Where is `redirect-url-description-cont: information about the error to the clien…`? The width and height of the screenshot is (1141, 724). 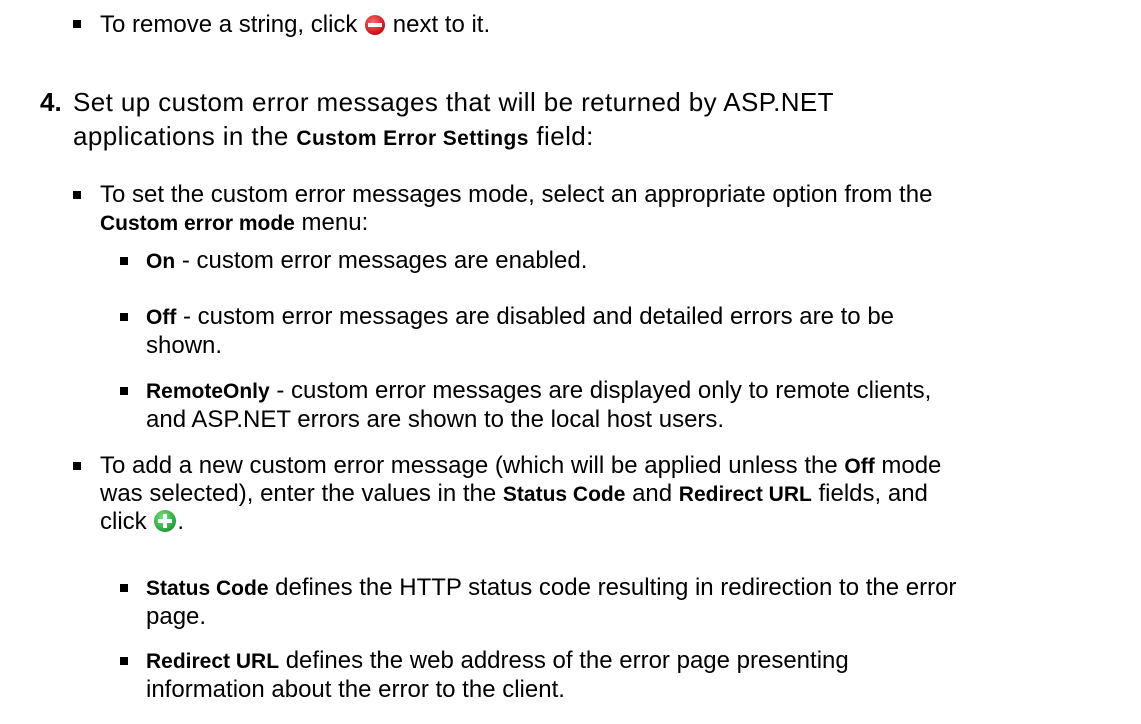
redirect-url-description-cont: information about the error to the clien… is located at coordinates (355, 689).